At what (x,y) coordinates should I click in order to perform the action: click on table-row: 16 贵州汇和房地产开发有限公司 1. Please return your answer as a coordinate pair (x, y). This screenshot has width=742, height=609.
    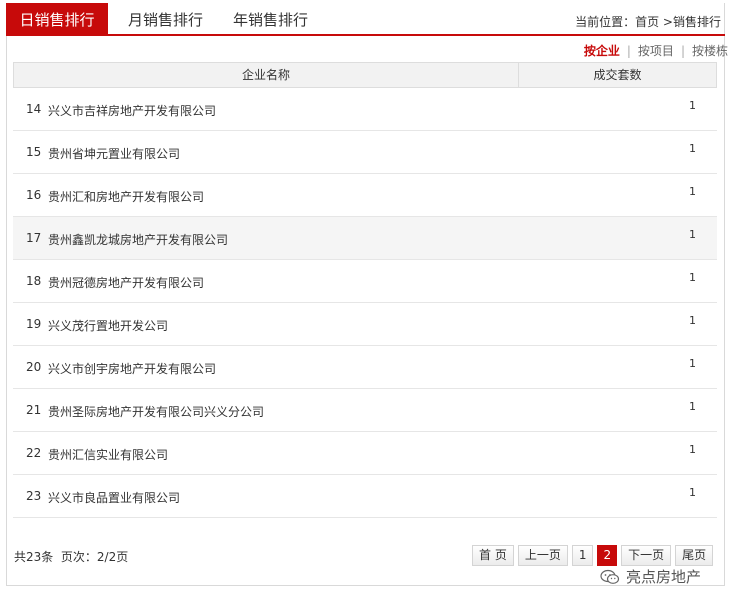
    Looking at the image, I should click on (365, 195).